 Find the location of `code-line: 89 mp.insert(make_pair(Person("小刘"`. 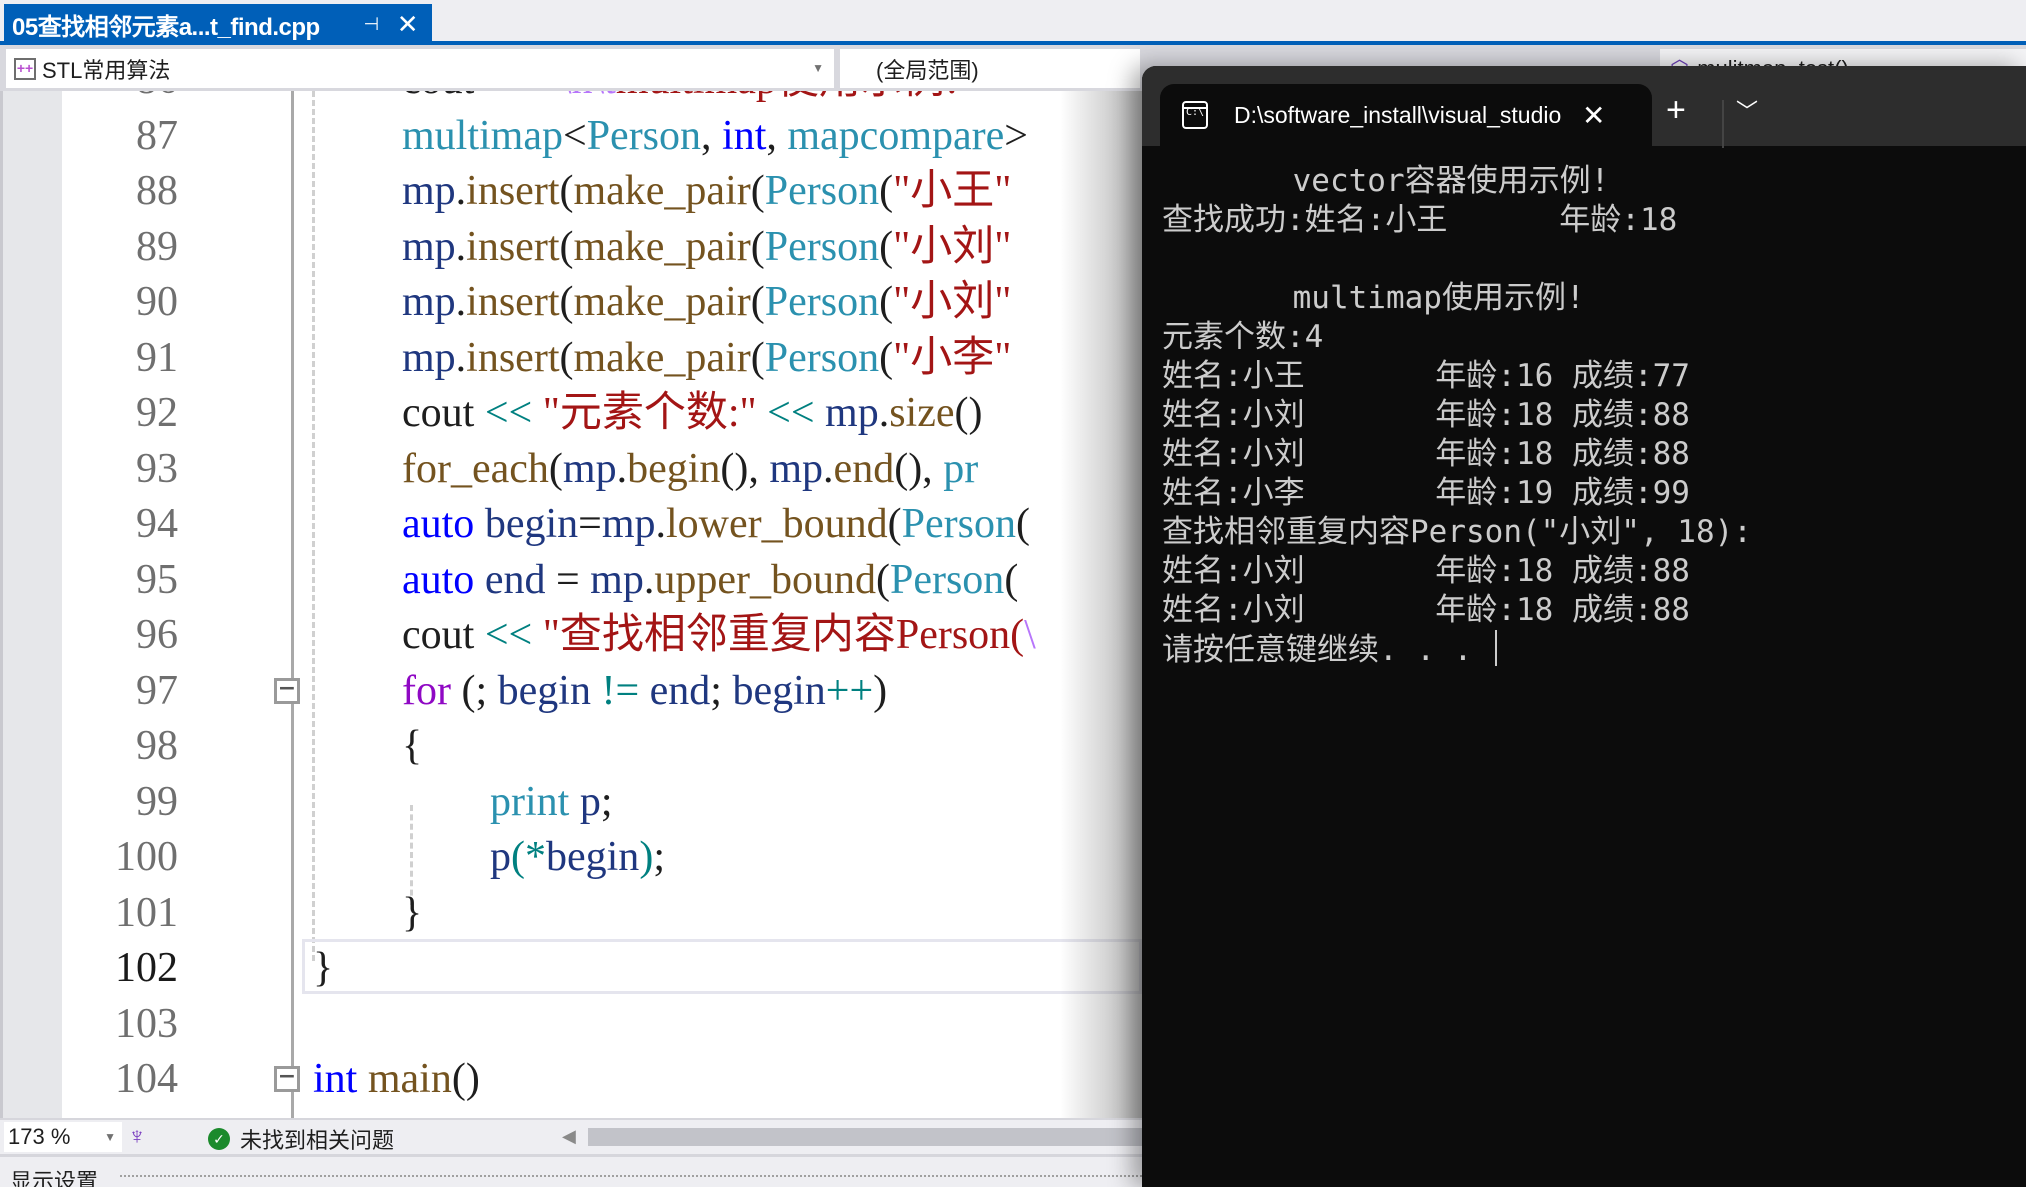

code-line: 89 mp.insert(make_pair(Person("小刘" is located at coordinates (571, 247).